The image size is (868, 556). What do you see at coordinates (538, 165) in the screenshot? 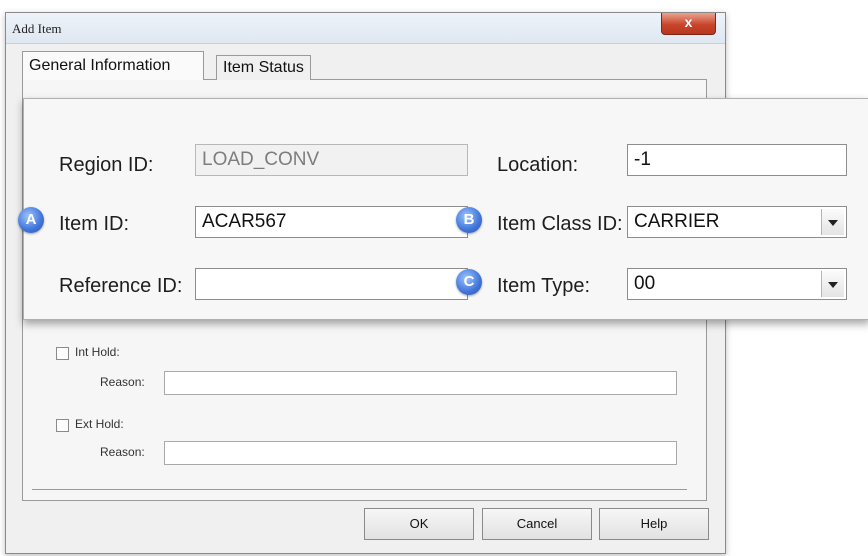
I see `location-label: Location:` at bounding box center [538, 165].